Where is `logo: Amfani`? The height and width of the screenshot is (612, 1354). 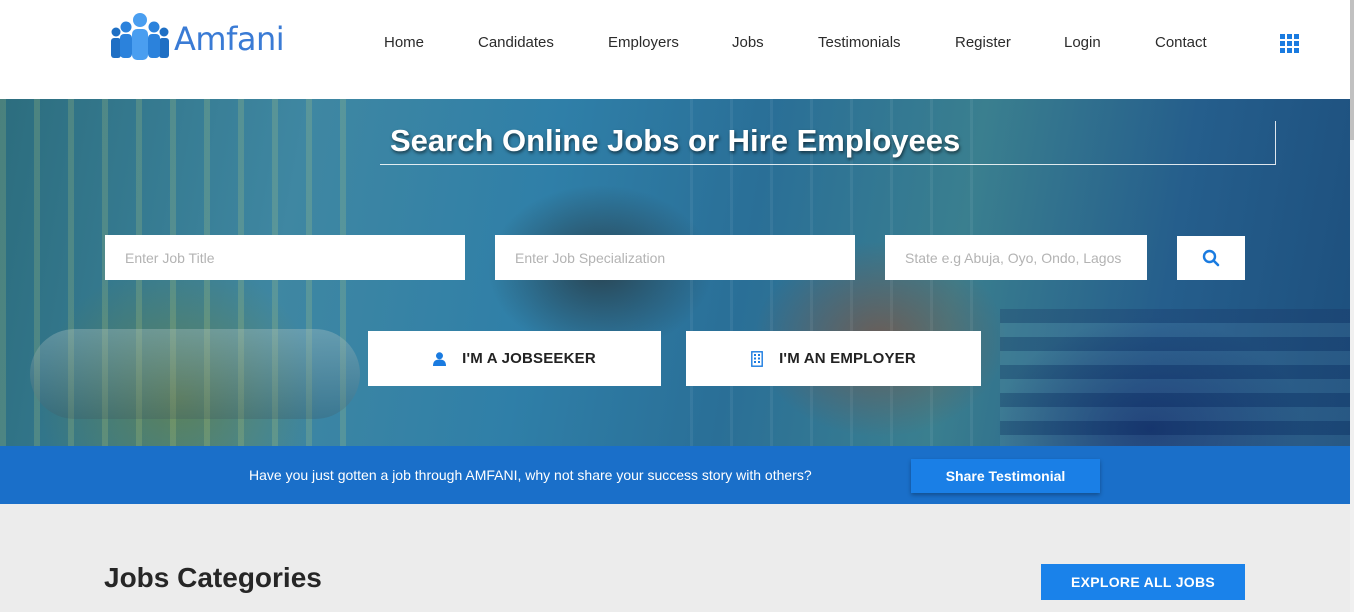
logo: Amfani is located at coordinates (197, 37).